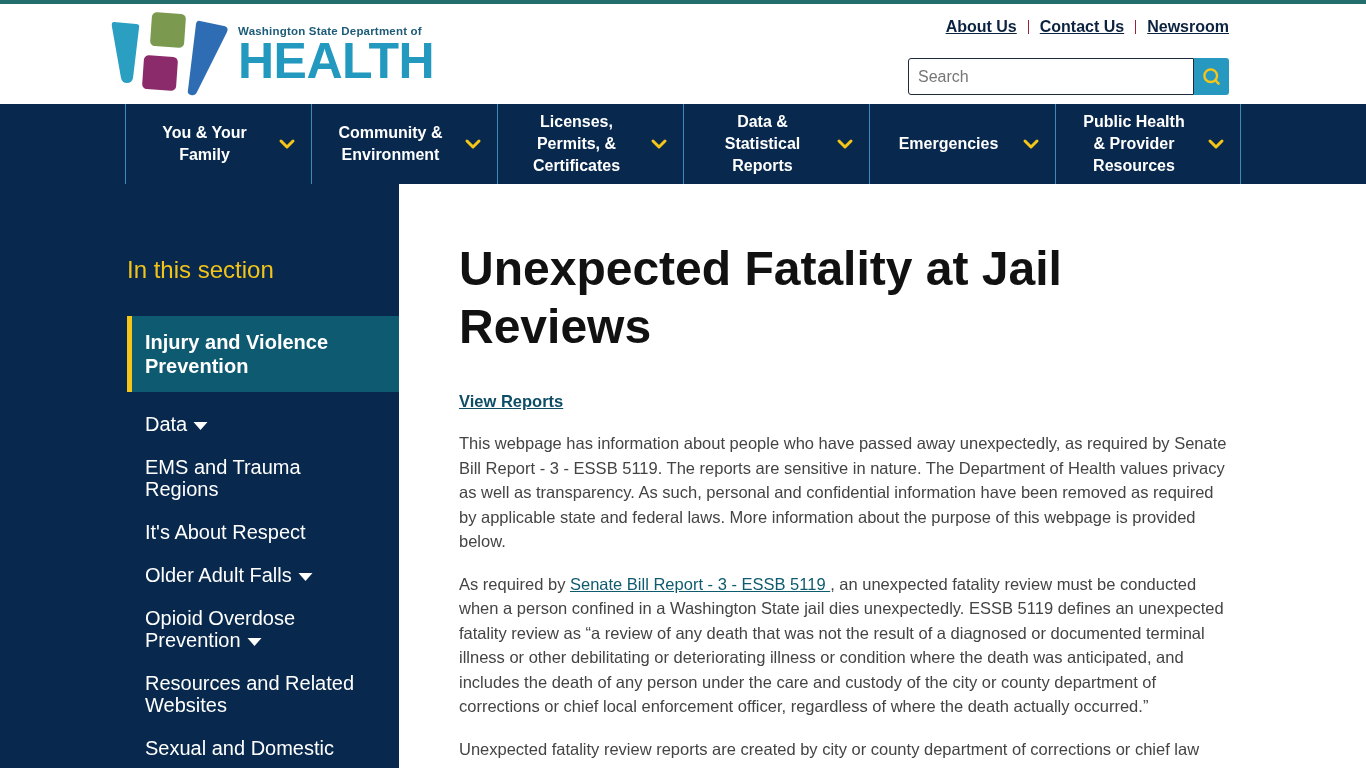 The image size is (1366, 768). What do you see at coordinates (842, 645) in the screenshot?
I see `body-paragraph: As required by Senate Bill Report - 3 - ESSB 5119 , an unexpected fatality review must be conducted when a person confined in a Washington State jail dies unexpectedly. ESSB 5119 defines an unexpected fatality review as “a review of any death that was not the result of a diagnosed or documented terminal illness or other debilitating or deteriorating illness or condition where the death was anticipated, and includes the death of any person under the care and custody of the city or county department of corrections or chief local enforcement officer, regardless of where the death actually occurred.”` at bounding box center [842, 645].